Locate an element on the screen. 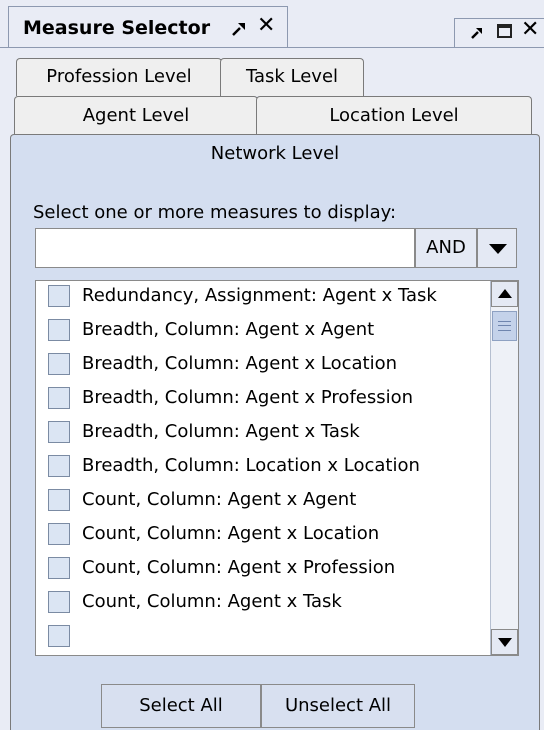 The height and width of the screenshot is (730, 544). tab-agent-level: Agent Level is located at coordinates (136, 116).